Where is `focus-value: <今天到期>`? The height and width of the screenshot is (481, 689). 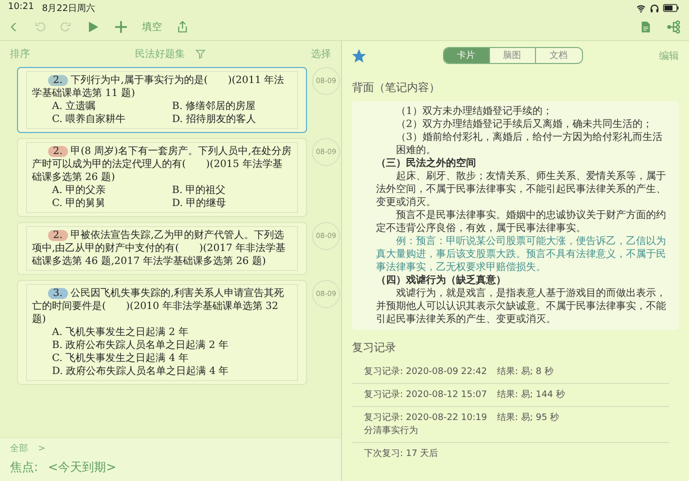
focus-value: <今天到期> is located at coordinates (82, 467).